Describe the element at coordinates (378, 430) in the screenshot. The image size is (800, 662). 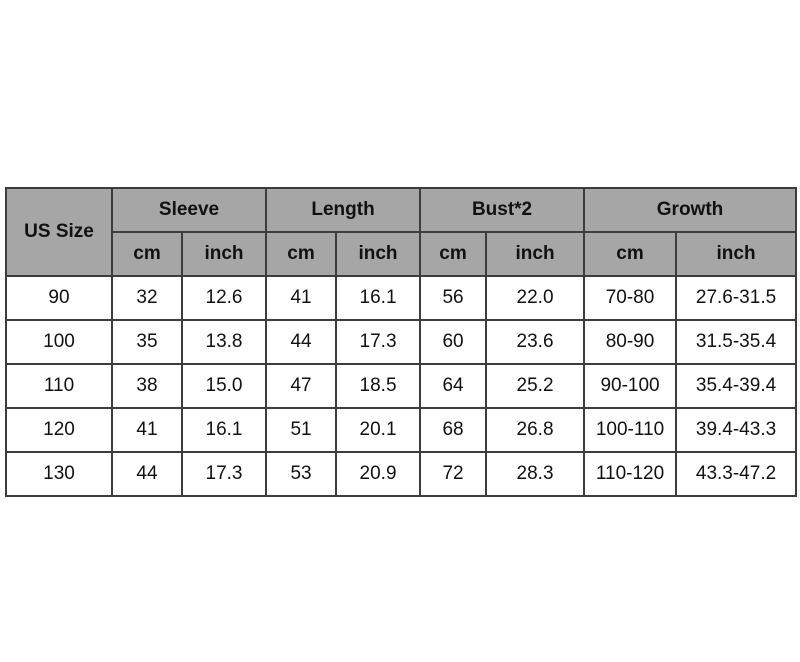
I see `value-cell: 20.1` at that location.